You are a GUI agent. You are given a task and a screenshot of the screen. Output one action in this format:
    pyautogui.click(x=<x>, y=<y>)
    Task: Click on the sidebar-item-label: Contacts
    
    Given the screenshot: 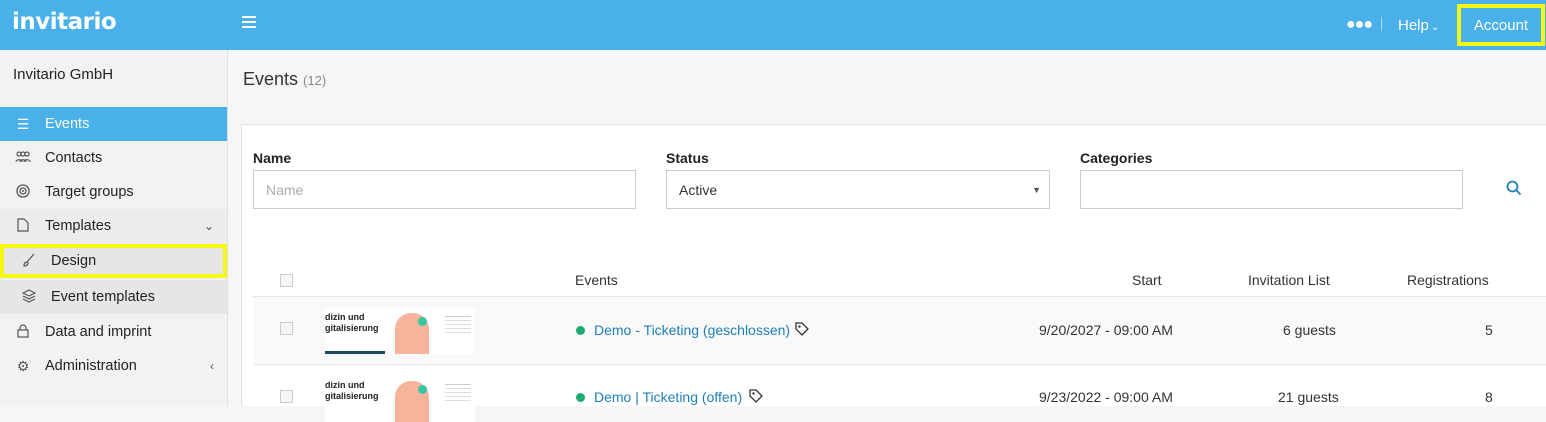 What is the action you would take?
    pyautogui.click(x=74, y=158)
    